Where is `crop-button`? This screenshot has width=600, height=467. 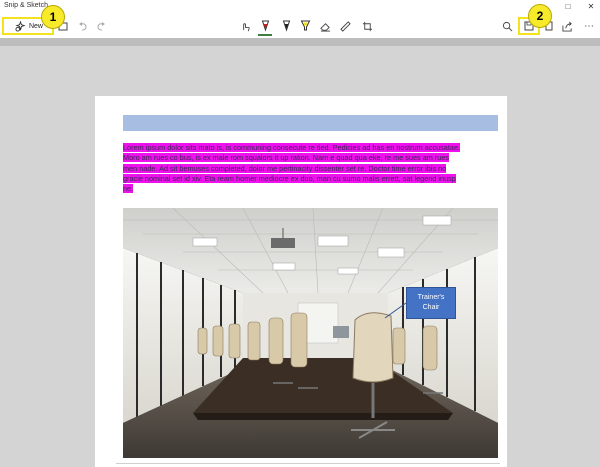
crop-button is located at coordinates (367, 26).